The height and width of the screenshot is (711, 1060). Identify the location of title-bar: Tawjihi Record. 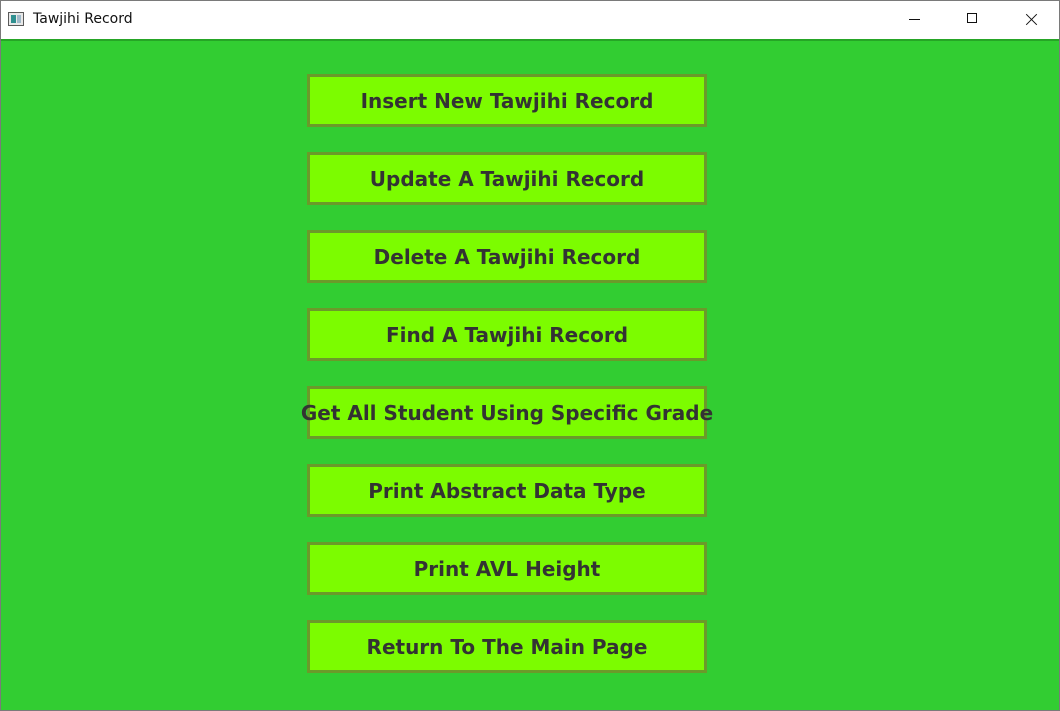
(530, 20).